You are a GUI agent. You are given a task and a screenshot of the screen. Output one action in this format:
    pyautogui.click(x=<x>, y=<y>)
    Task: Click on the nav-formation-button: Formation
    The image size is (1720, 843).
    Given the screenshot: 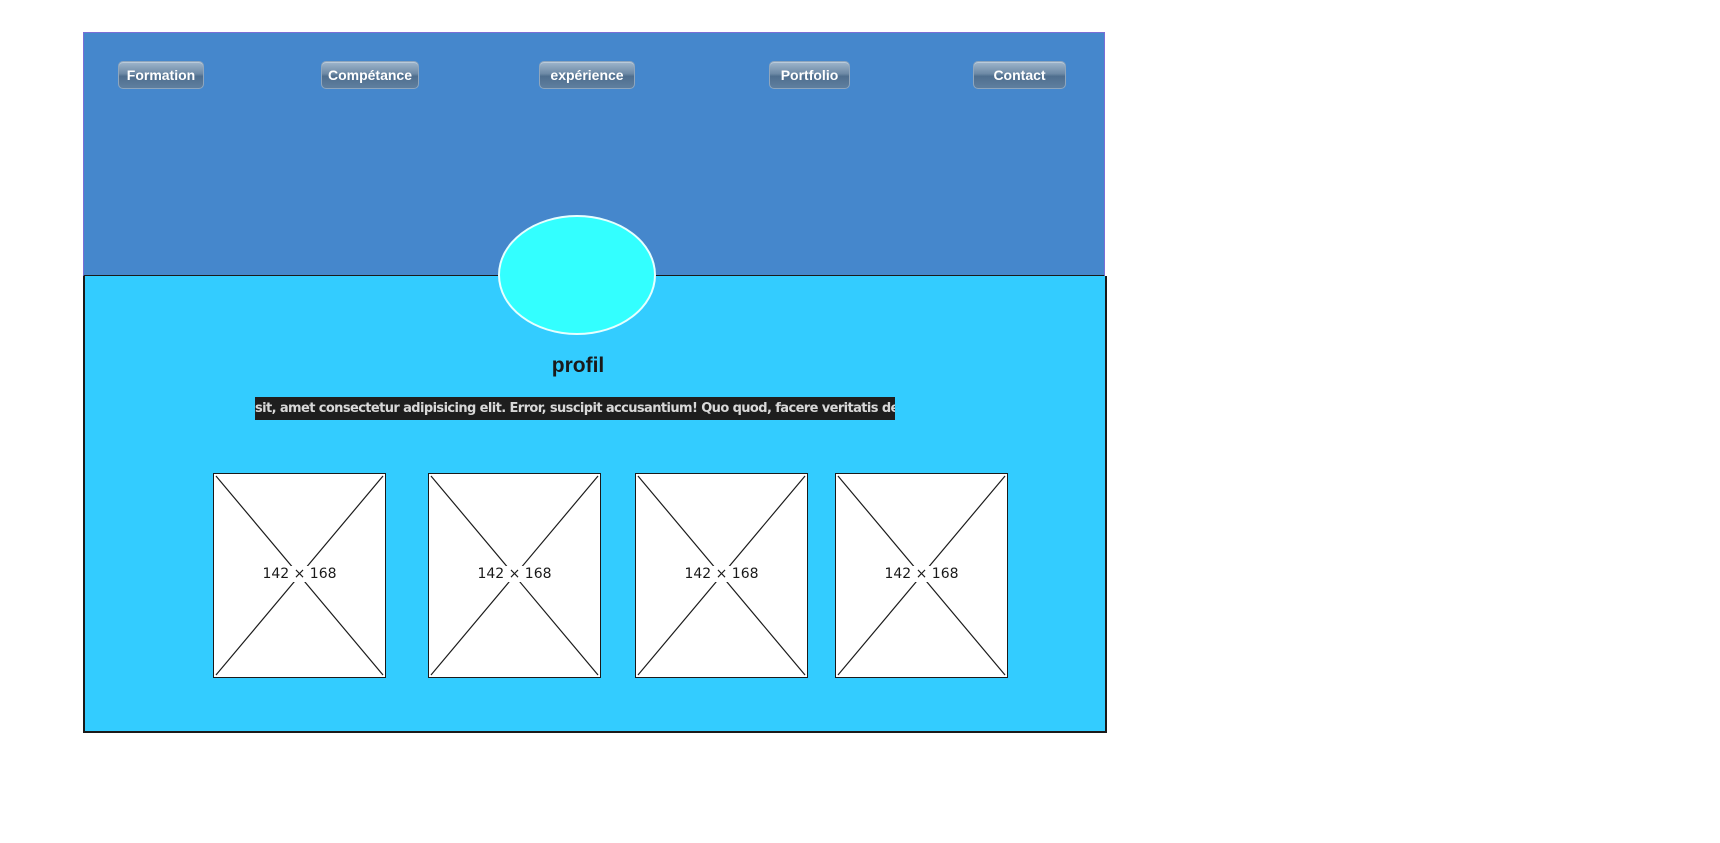 What is the action you would take?
    pyautogui.click(x=161, y=75)
    